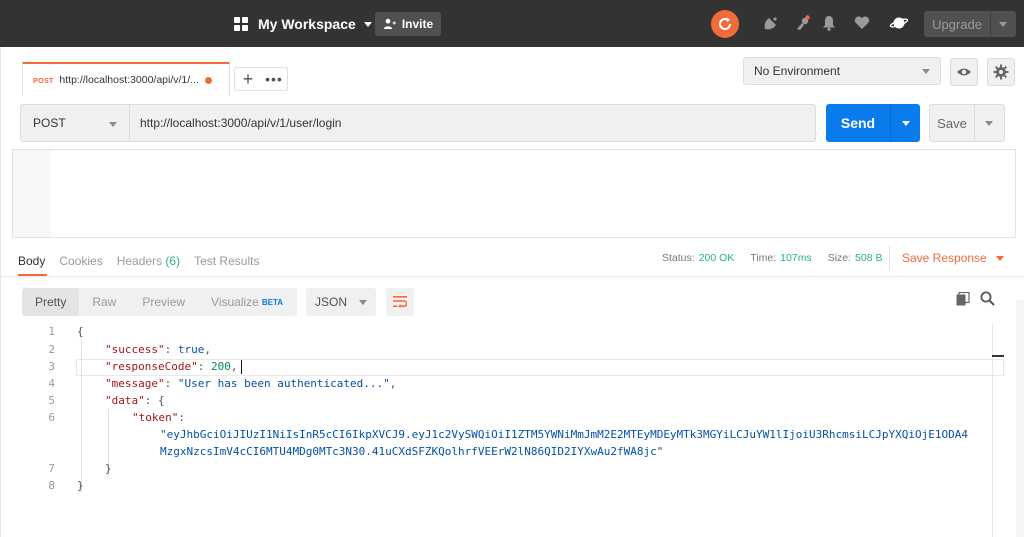 The image size is (1024, 537). I want to click on window-scrollbar, so click(1020, 418).